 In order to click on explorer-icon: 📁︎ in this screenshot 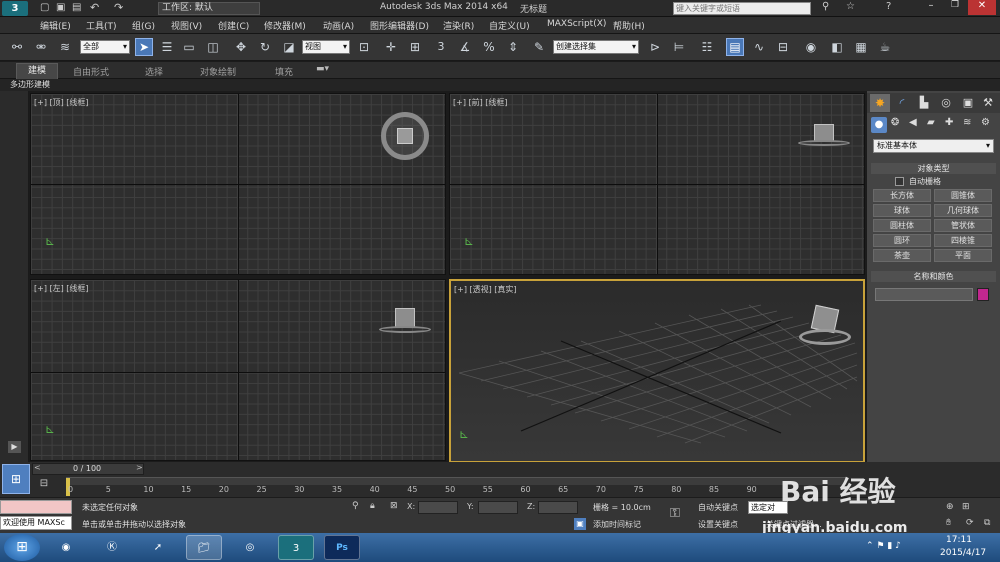, I will do `click(204, 547)`.